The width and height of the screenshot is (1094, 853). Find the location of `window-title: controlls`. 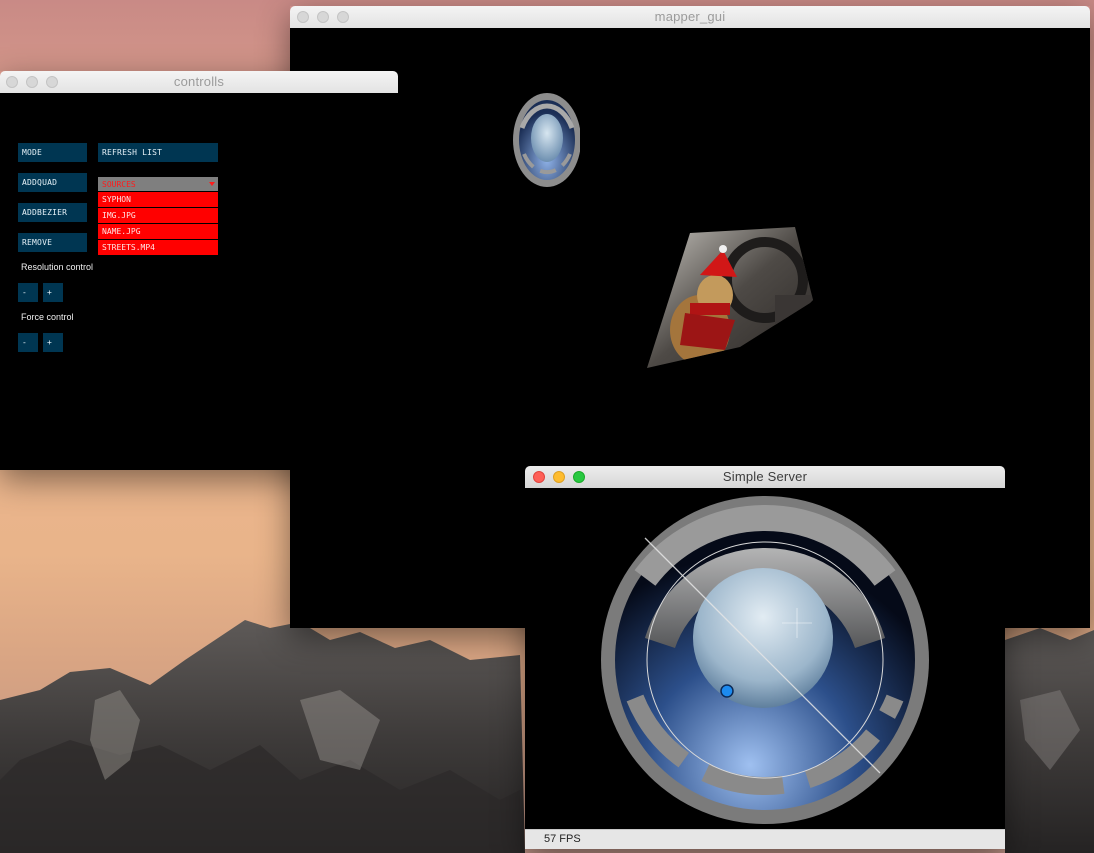

window-title: controlls is located at coordinates (199, 81).